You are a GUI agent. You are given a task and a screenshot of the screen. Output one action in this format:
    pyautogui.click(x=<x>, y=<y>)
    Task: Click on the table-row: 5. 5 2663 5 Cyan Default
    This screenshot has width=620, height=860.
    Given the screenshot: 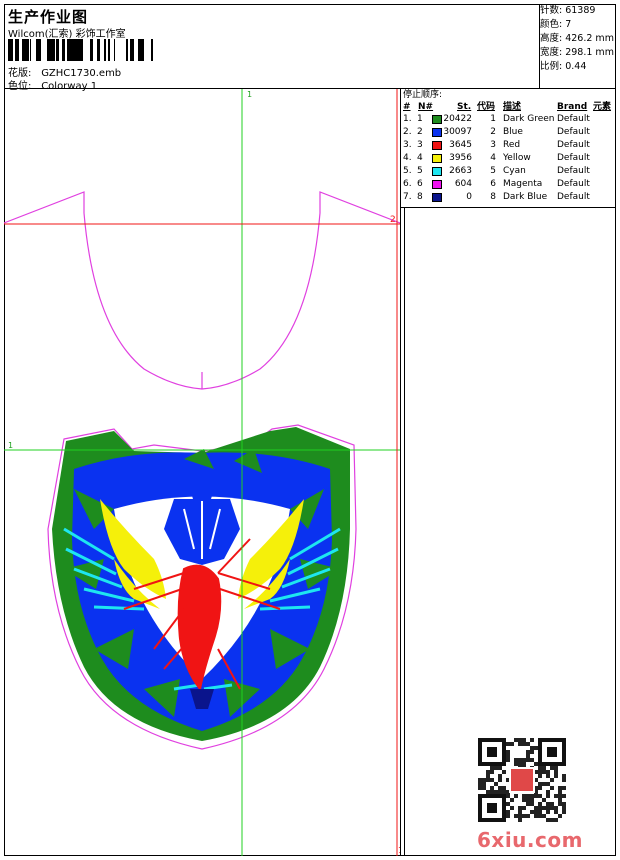 What is the action you would take?
    pyautogui.click(x=508, y=171)
    